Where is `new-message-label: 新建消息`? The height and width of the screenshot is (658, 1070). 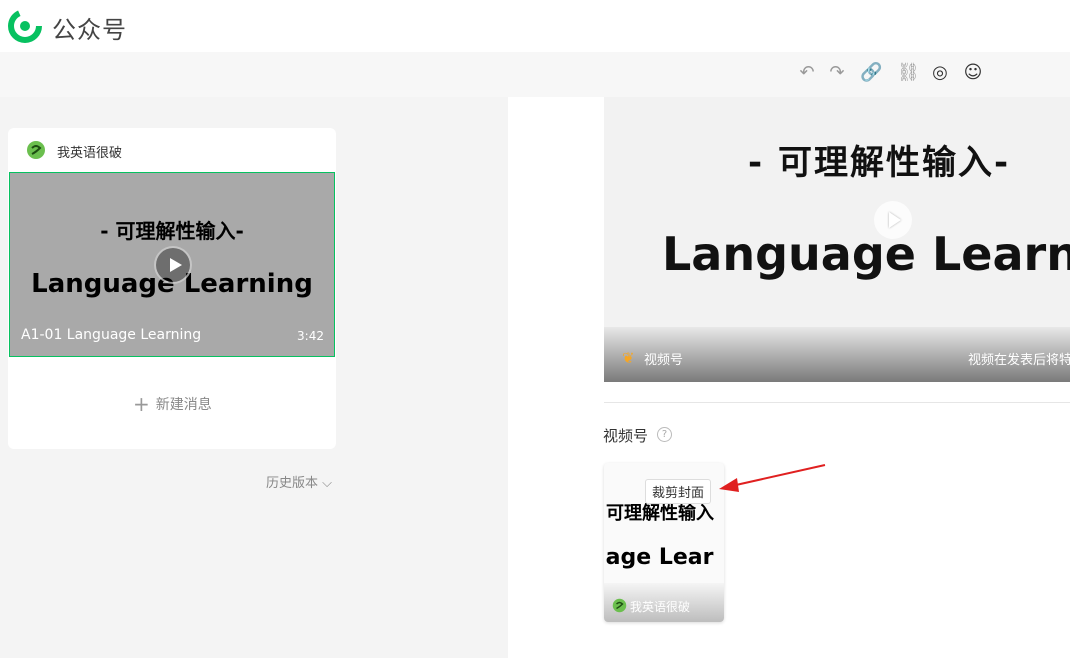
new-message-label: 新建消息 is located at coordinates (183, 405).